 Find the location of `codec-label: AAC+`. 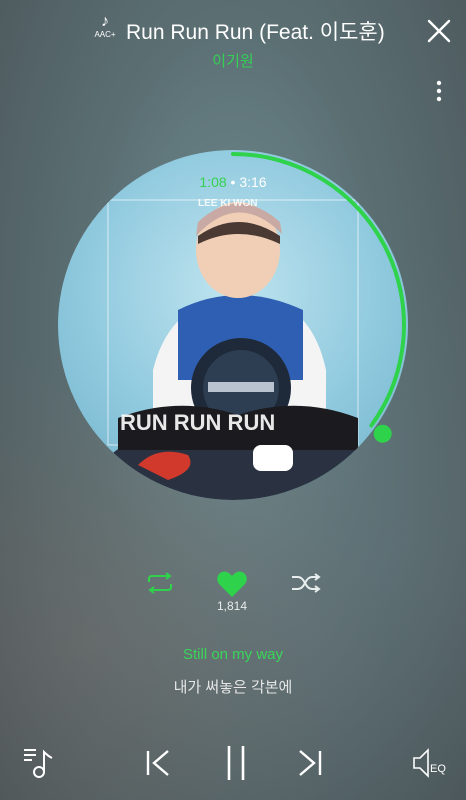

codec-label: AAC+ is located at coordinates (105, 34).